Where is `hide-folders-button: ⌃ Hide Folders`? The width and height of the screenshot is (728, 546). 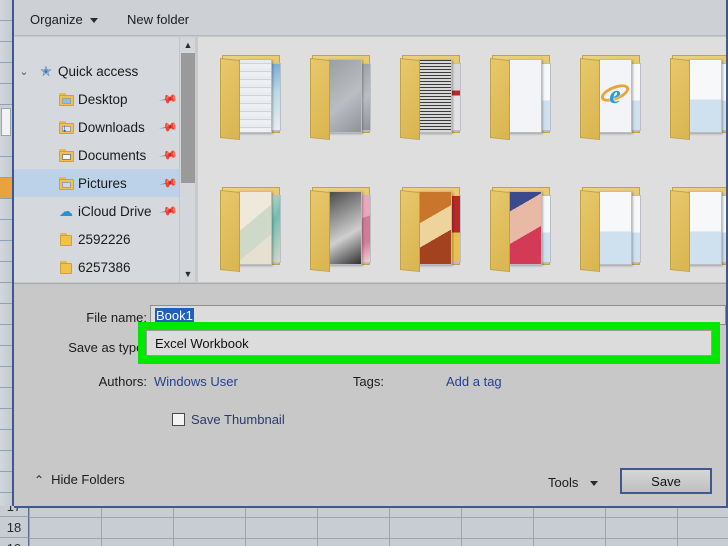
hide-folders-button: ⌃ Hide Folders is located at coordinates (79, 479).